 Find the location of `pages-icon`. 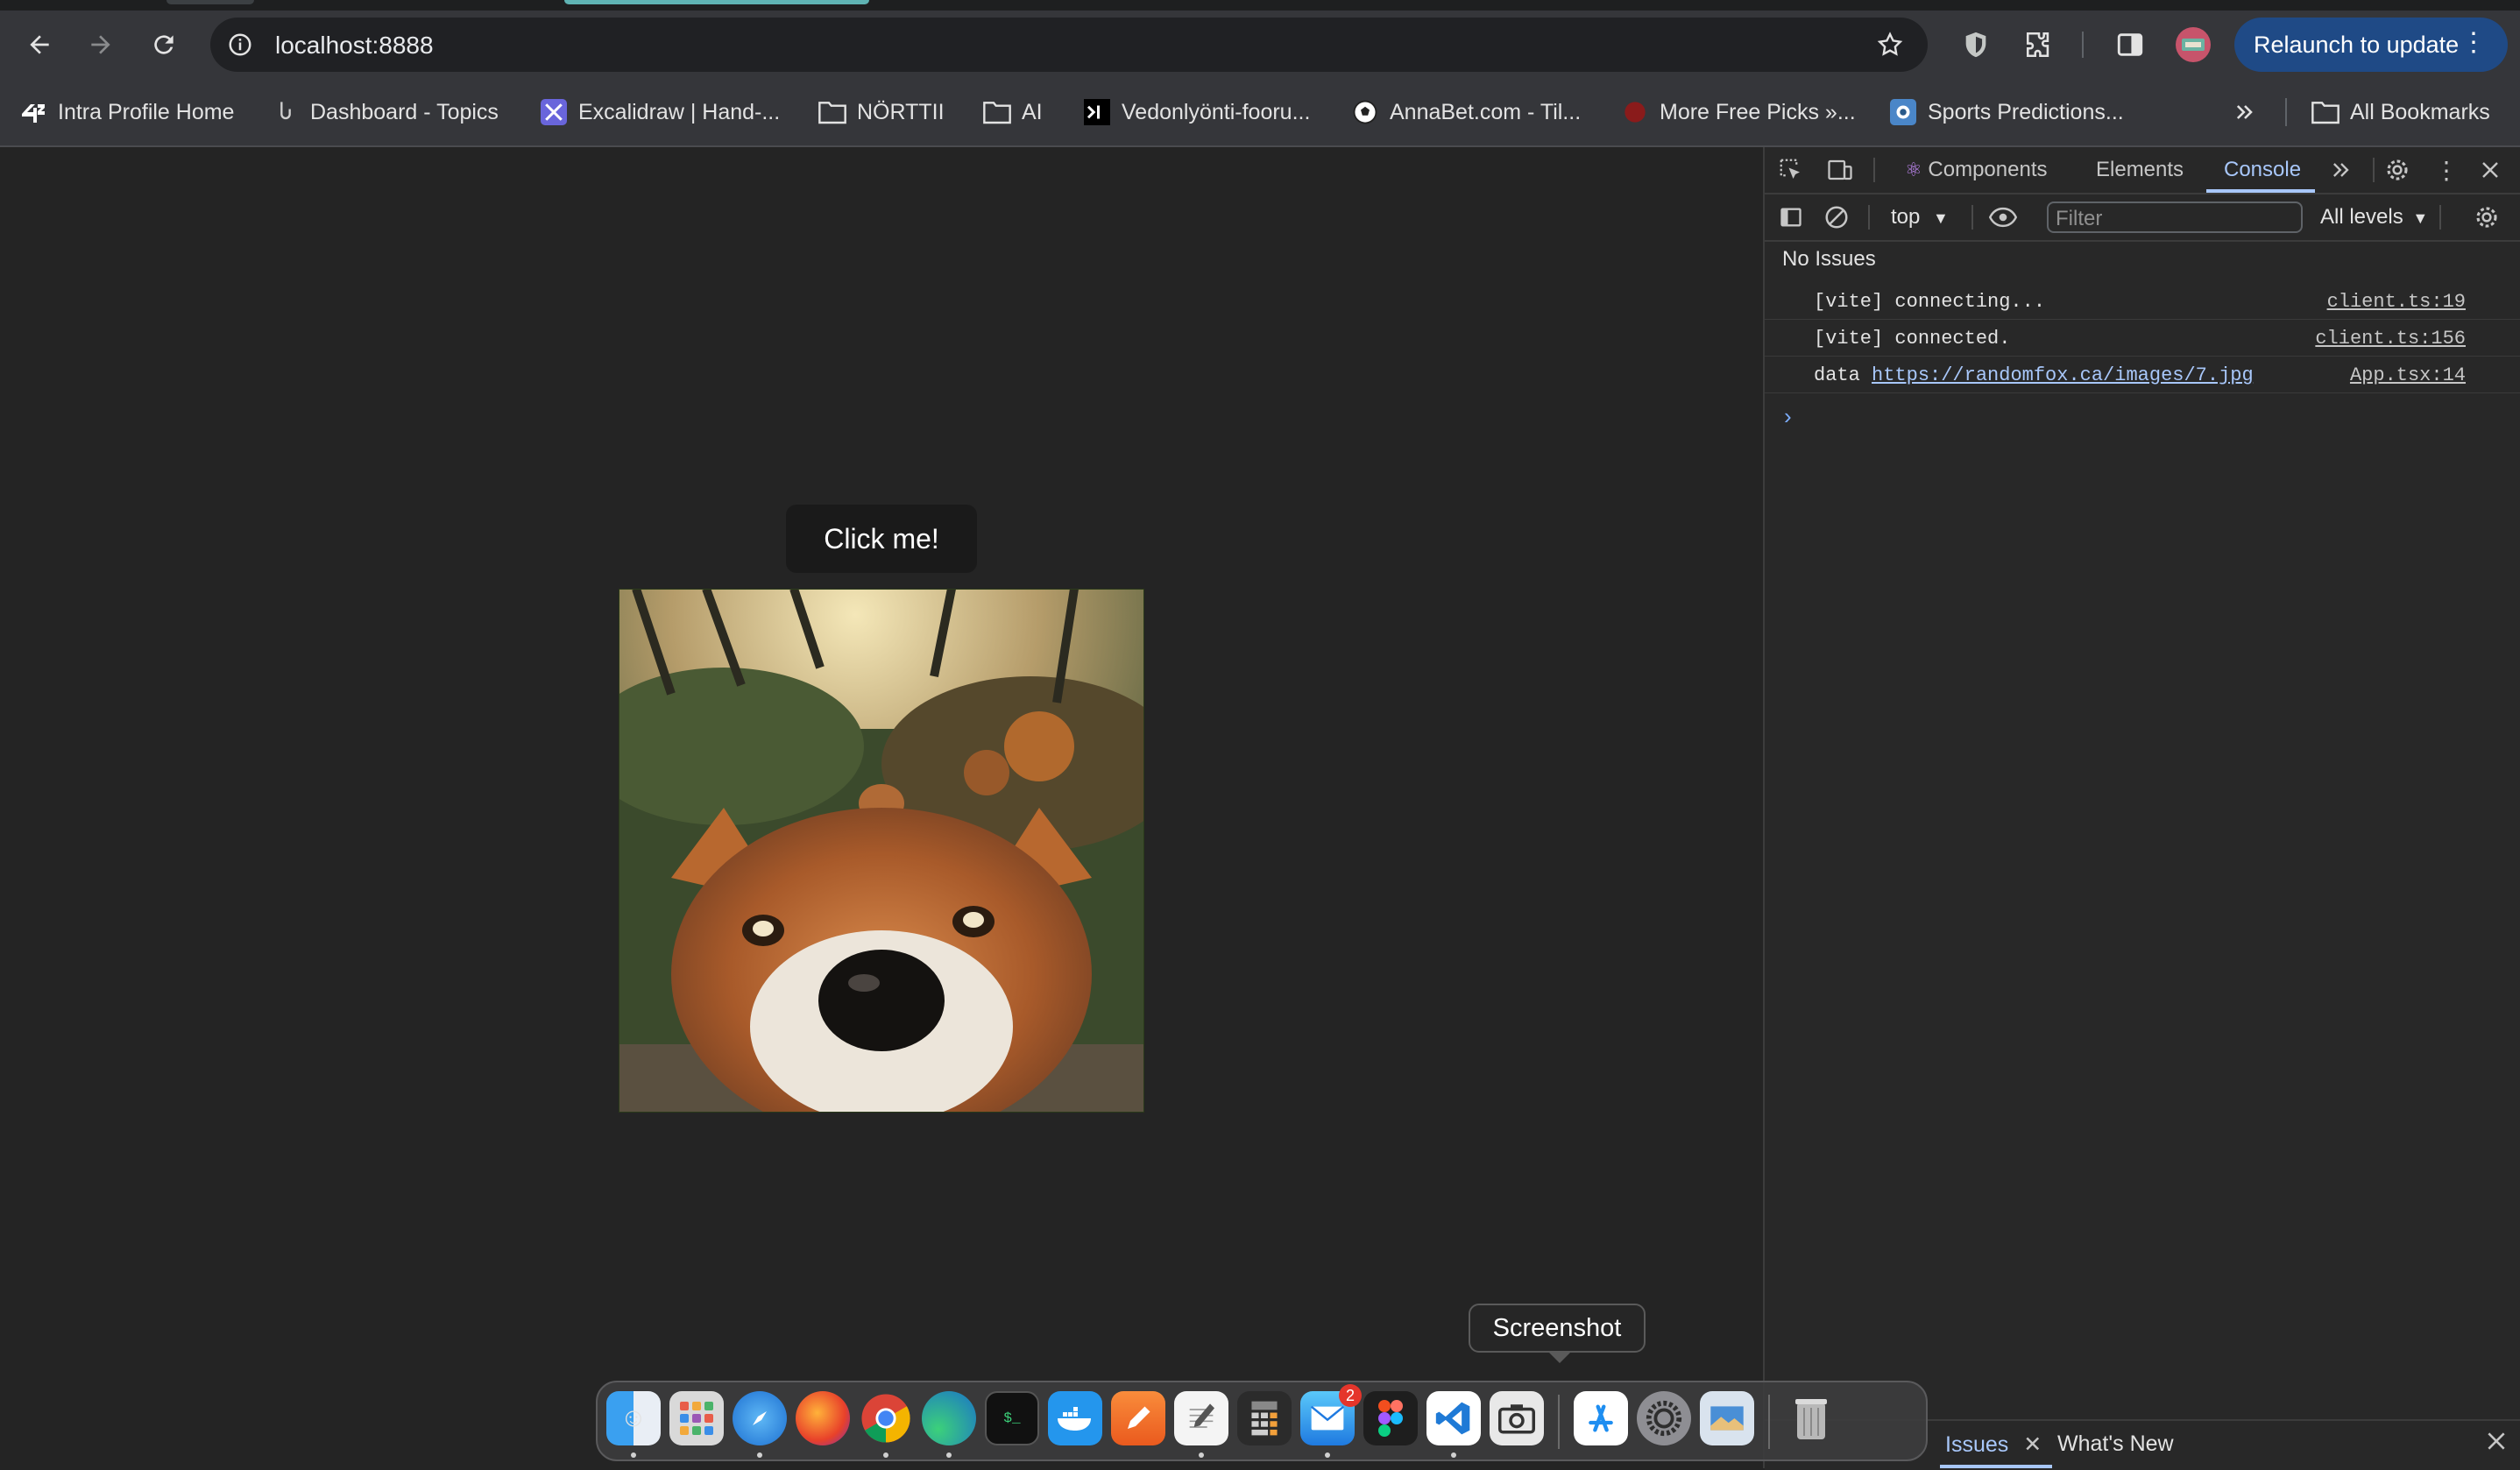

pages-icon is located at coordinates (1138, 1418).